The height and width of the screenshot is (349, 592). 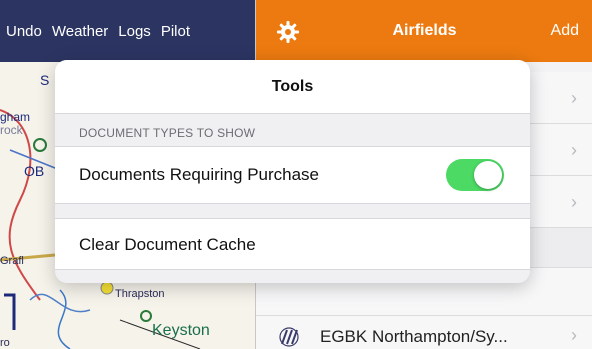 What do you see at coordinates (15, 117) in the screenshot?
I see `map-label-gham: gham` at bounding box center [15, 117].